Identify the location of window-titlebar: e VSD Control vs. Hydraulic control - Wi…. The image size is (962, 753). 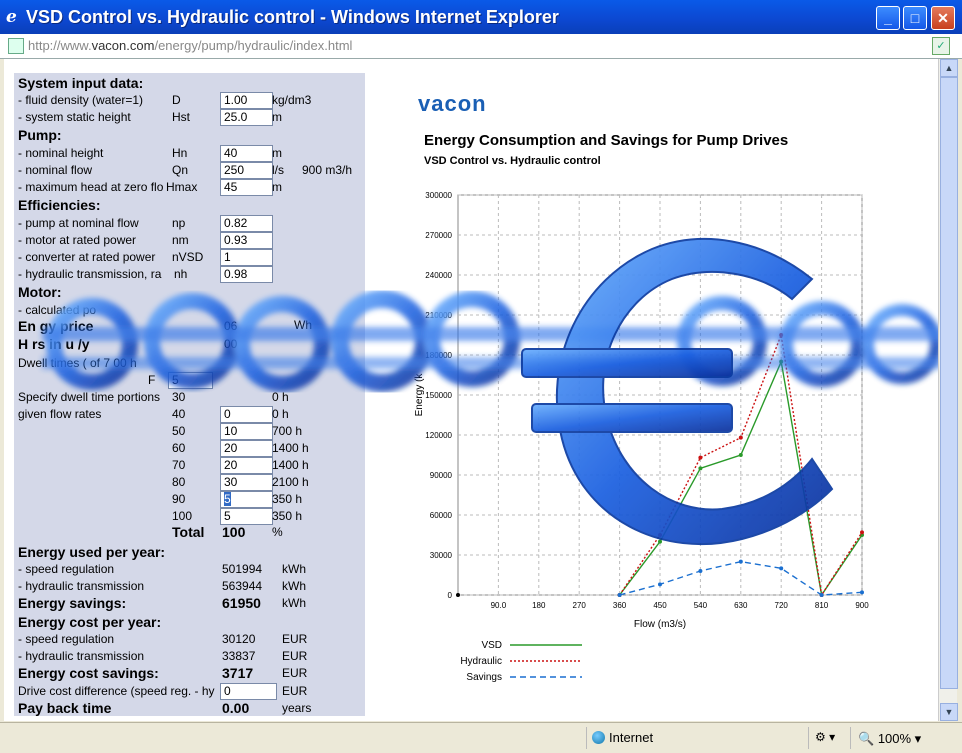
(481, 17).